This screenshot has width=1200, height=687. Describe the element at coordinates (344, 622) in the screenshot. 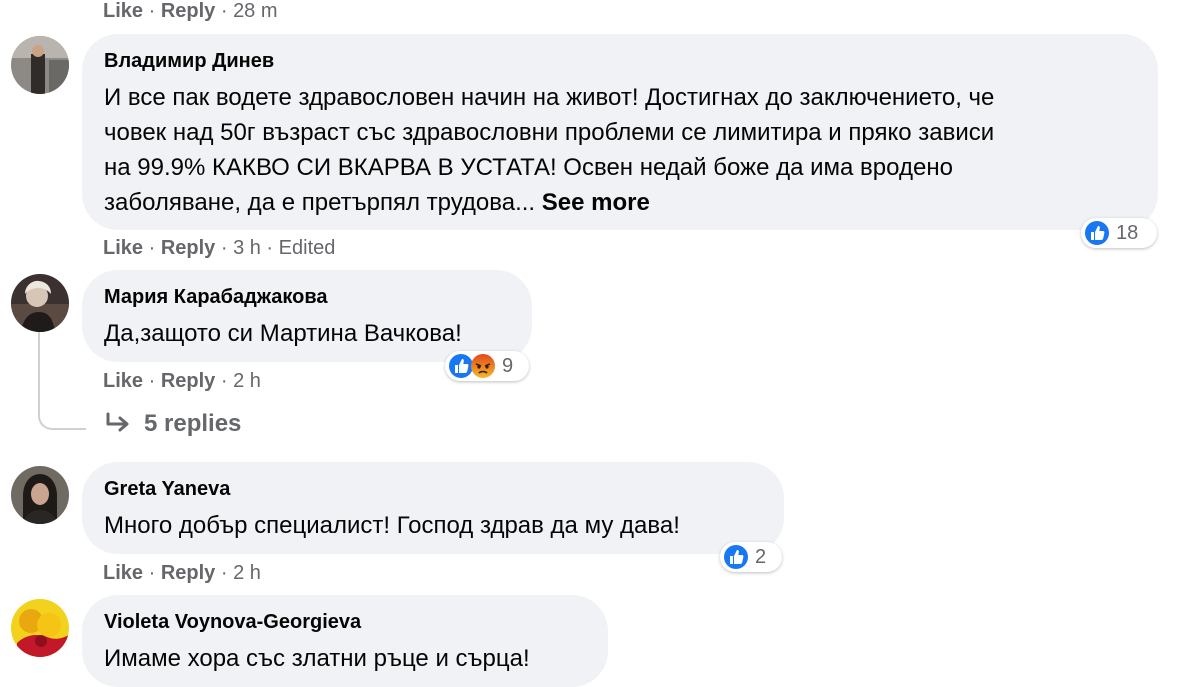

I see `comment-author: Violeta Voynova-Georgieva` at that location.